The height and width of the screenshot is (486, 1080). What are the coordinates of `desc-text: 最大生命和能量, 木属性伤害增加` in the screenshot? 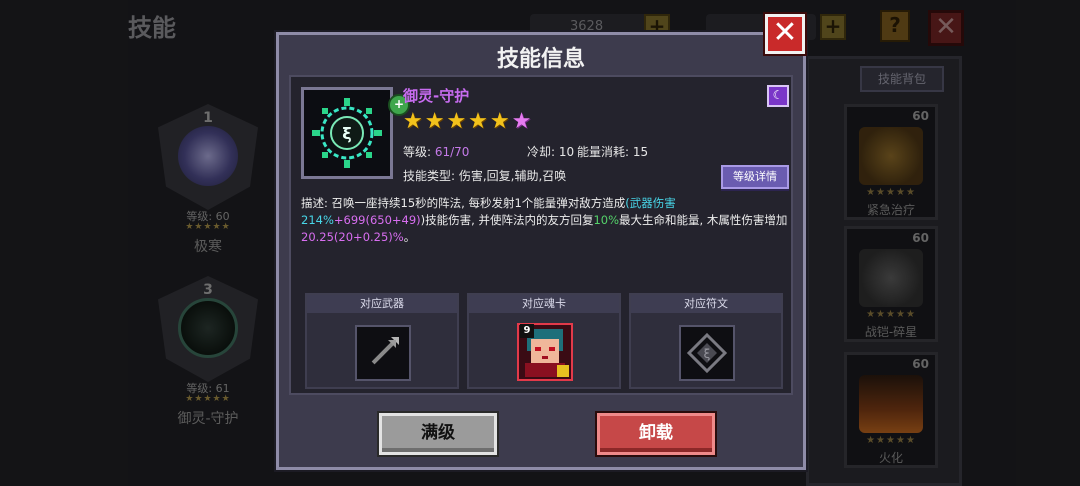 It's located at (703, 220).